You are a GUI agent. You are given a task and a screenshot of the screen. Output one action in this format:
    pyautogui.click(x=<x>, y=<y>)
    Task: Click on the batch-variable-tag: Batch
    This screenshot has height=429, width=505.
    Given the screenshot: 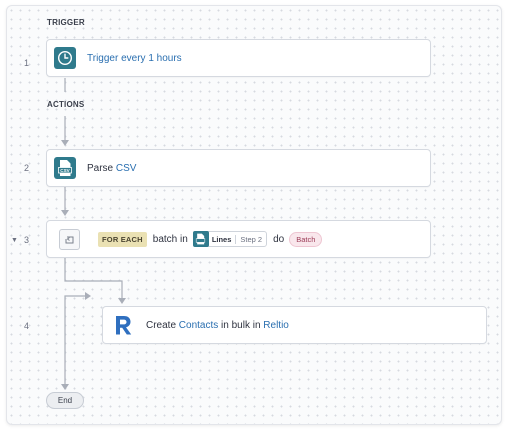 What is the action you would take?
    pyautogui.click(x=306, y=239)
    